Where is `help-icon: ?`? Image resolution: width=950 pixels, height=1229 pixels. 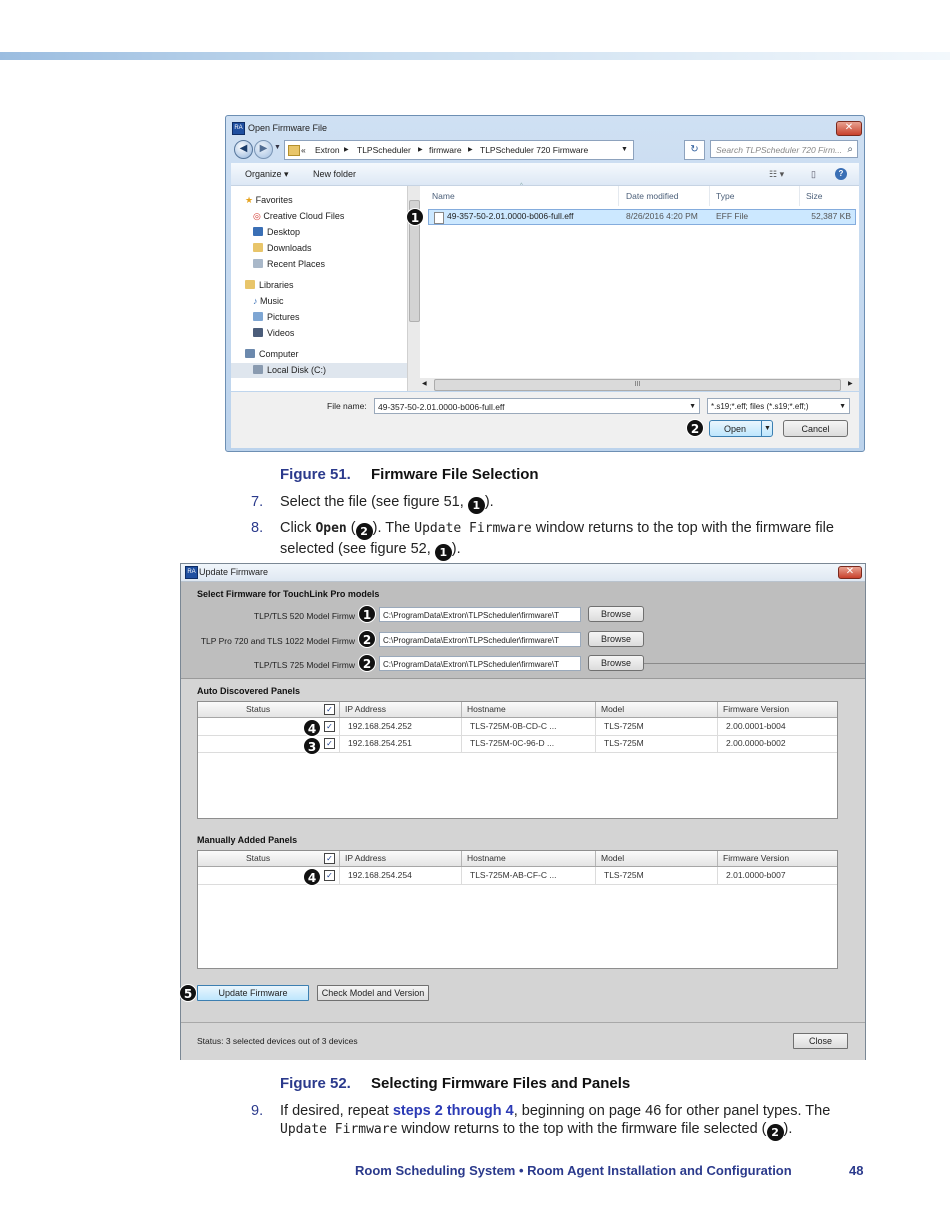 help-icon: ? is located at coordinates (841, 174).